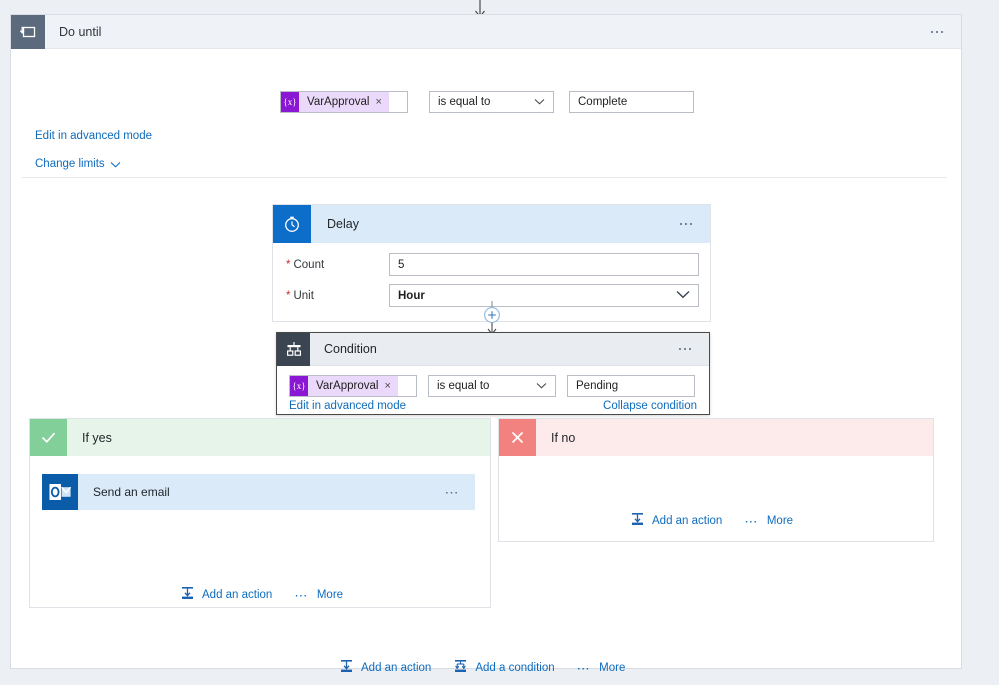  I want to click on delay-unit-label-text: Unit, so click(303, 295).